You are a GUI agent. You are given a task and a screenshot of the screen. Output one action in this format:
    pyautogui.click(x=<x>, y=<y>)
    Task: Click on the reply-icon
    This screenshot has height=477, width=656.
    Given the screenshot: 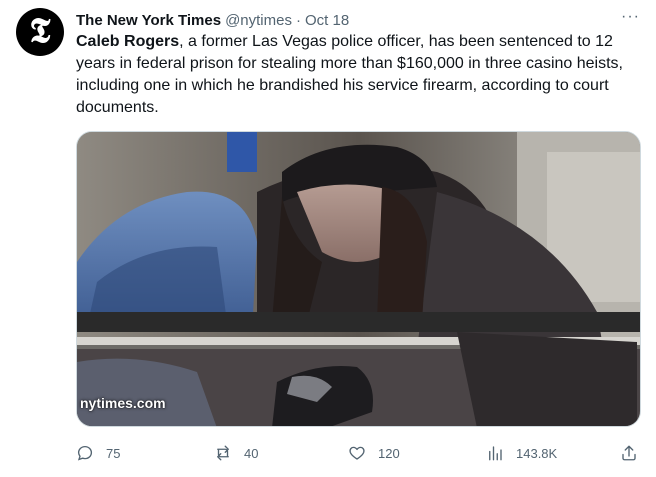 What is the action you would take?
    pyautogui.click(x=85, y=453)
    